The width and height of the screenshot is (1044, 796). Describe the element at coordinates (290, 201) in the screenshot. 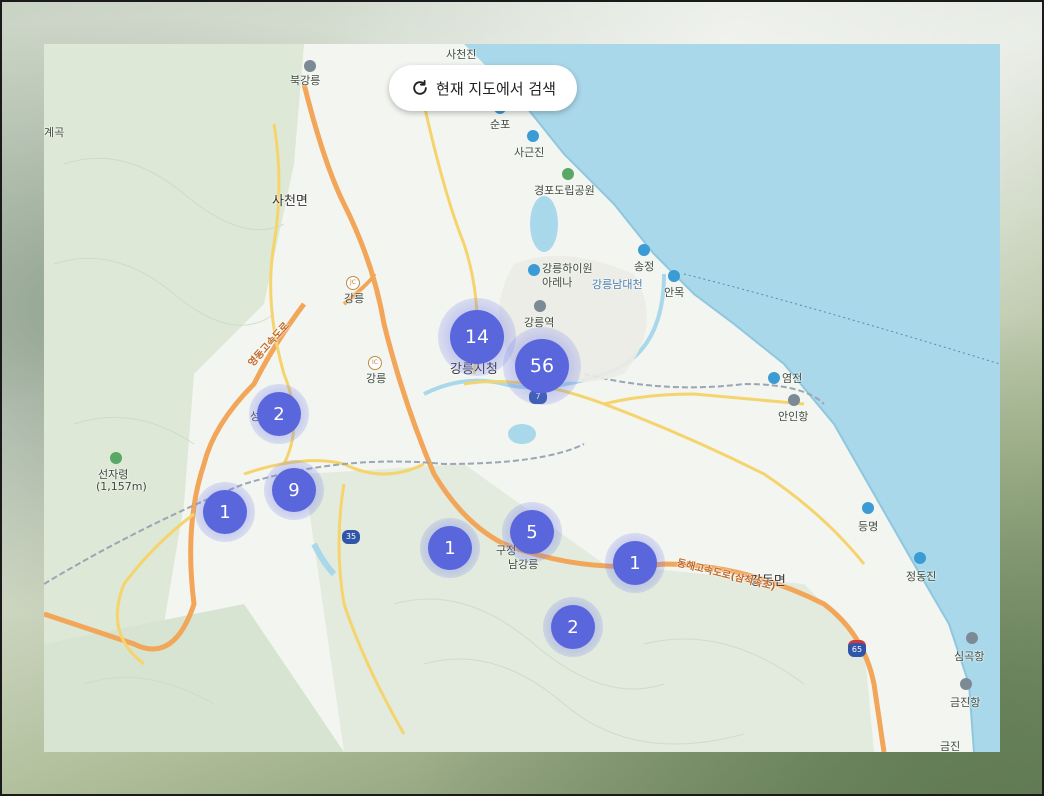

I see `label-sacheon-myeon: 사천면` at that location.